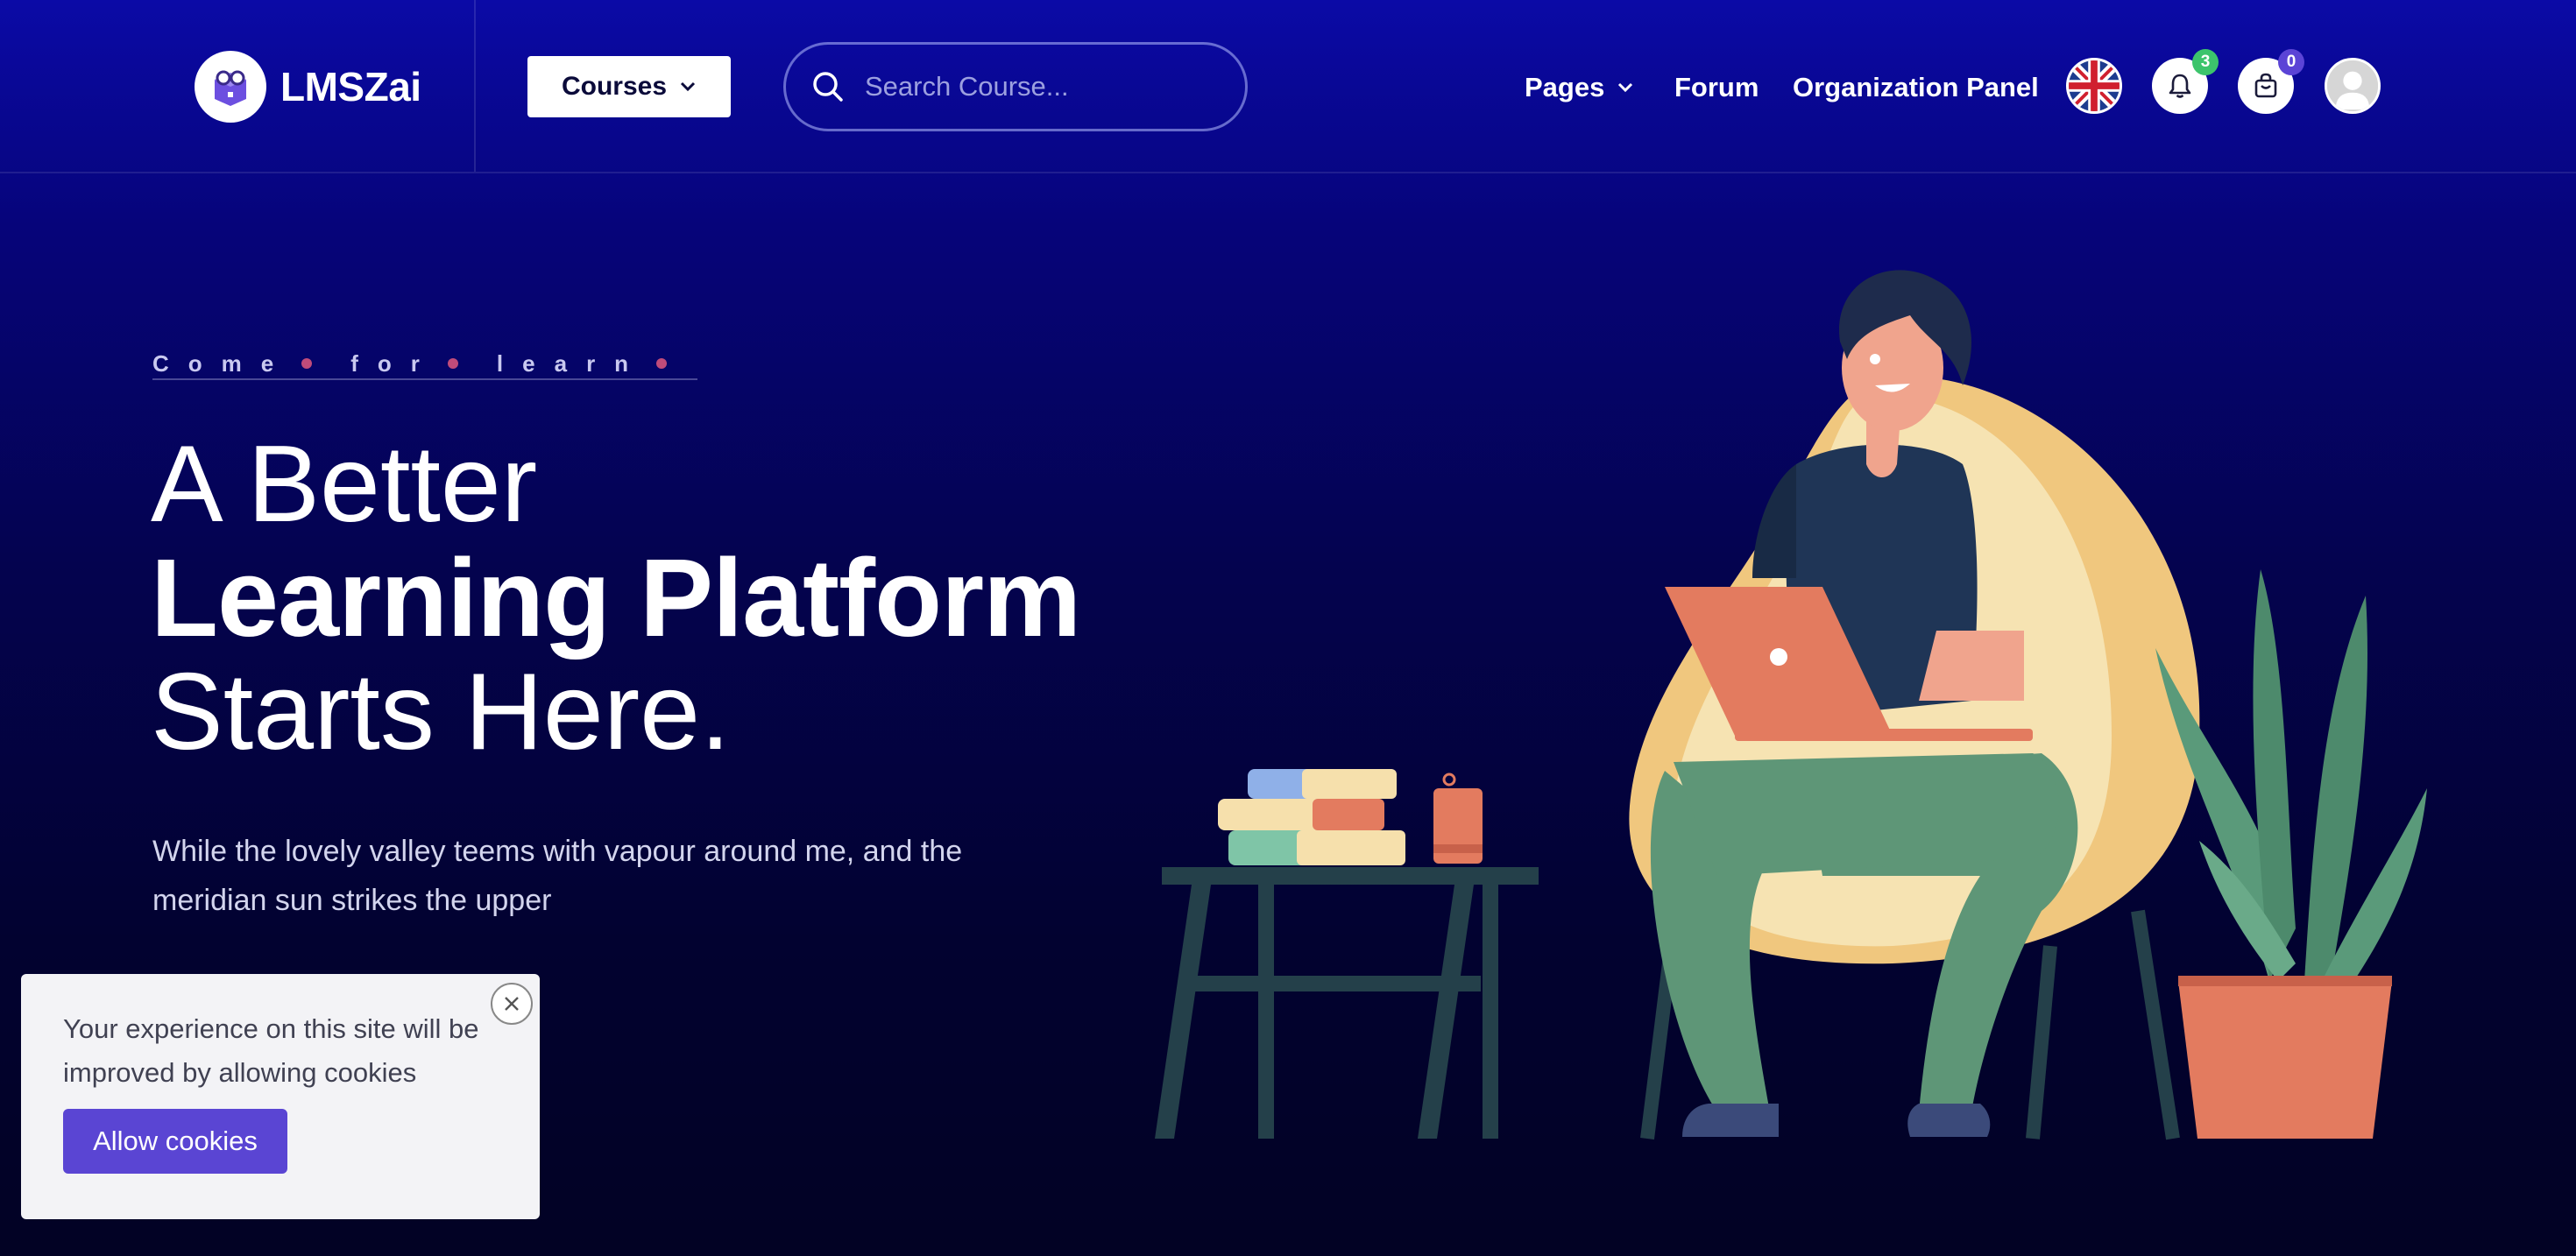  What do you see at coordinates (616, 598) in the screenshot?
I see `hero-title-line2: Learning Platform` at bounding box center [616, 598].